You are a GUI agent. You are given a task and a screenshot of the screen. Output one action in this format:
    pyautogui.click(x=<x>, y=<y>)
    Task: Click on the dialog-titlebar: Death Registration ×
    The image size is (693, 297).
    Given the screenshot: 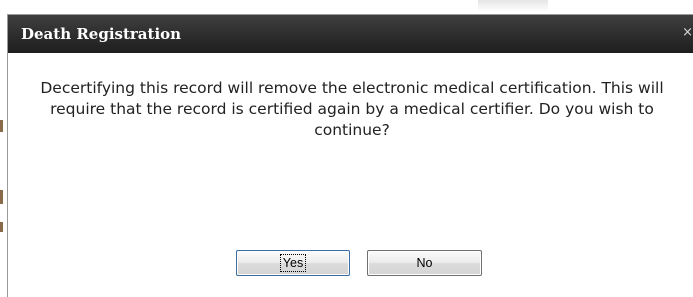 What is the action you would take?
    pyautogui.click(x=350, y=34)
    